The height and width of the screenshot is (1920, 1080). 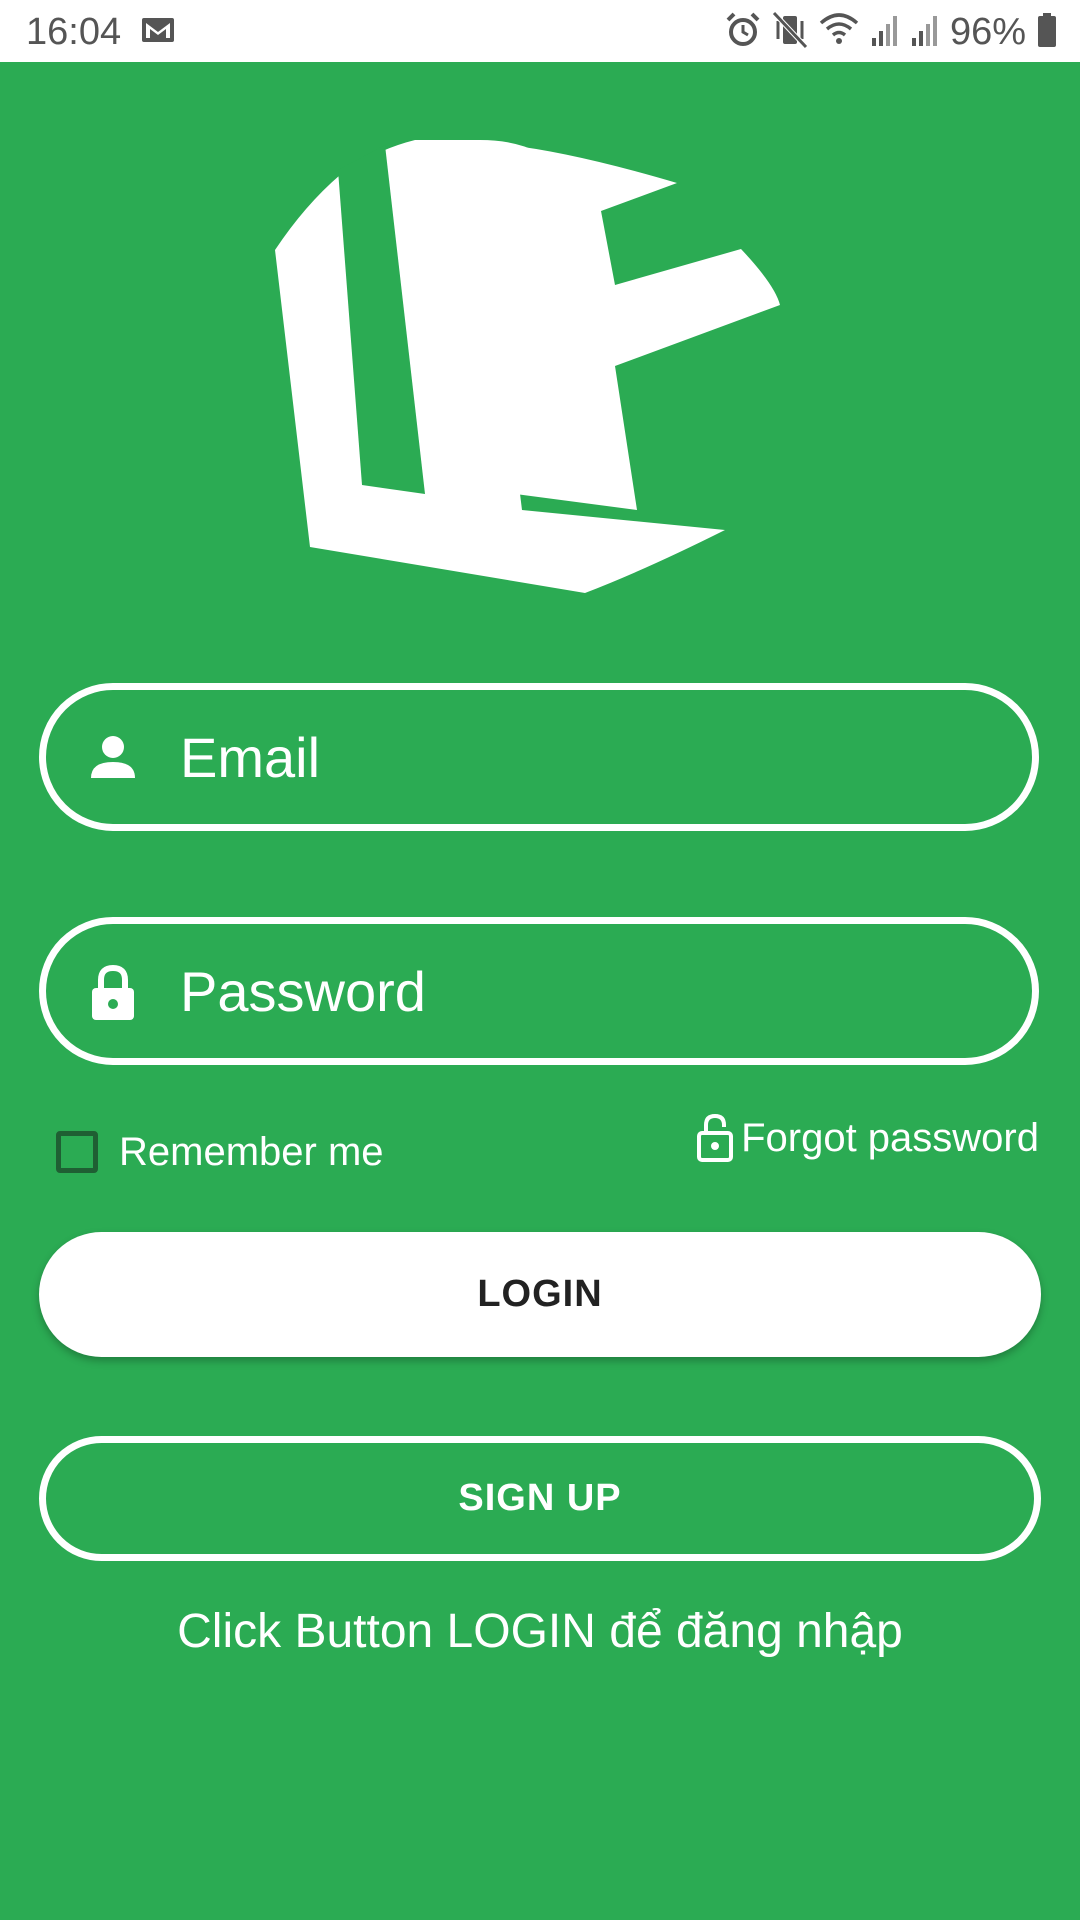 I want to click on gmail-icon, so click(x=158, y=32).